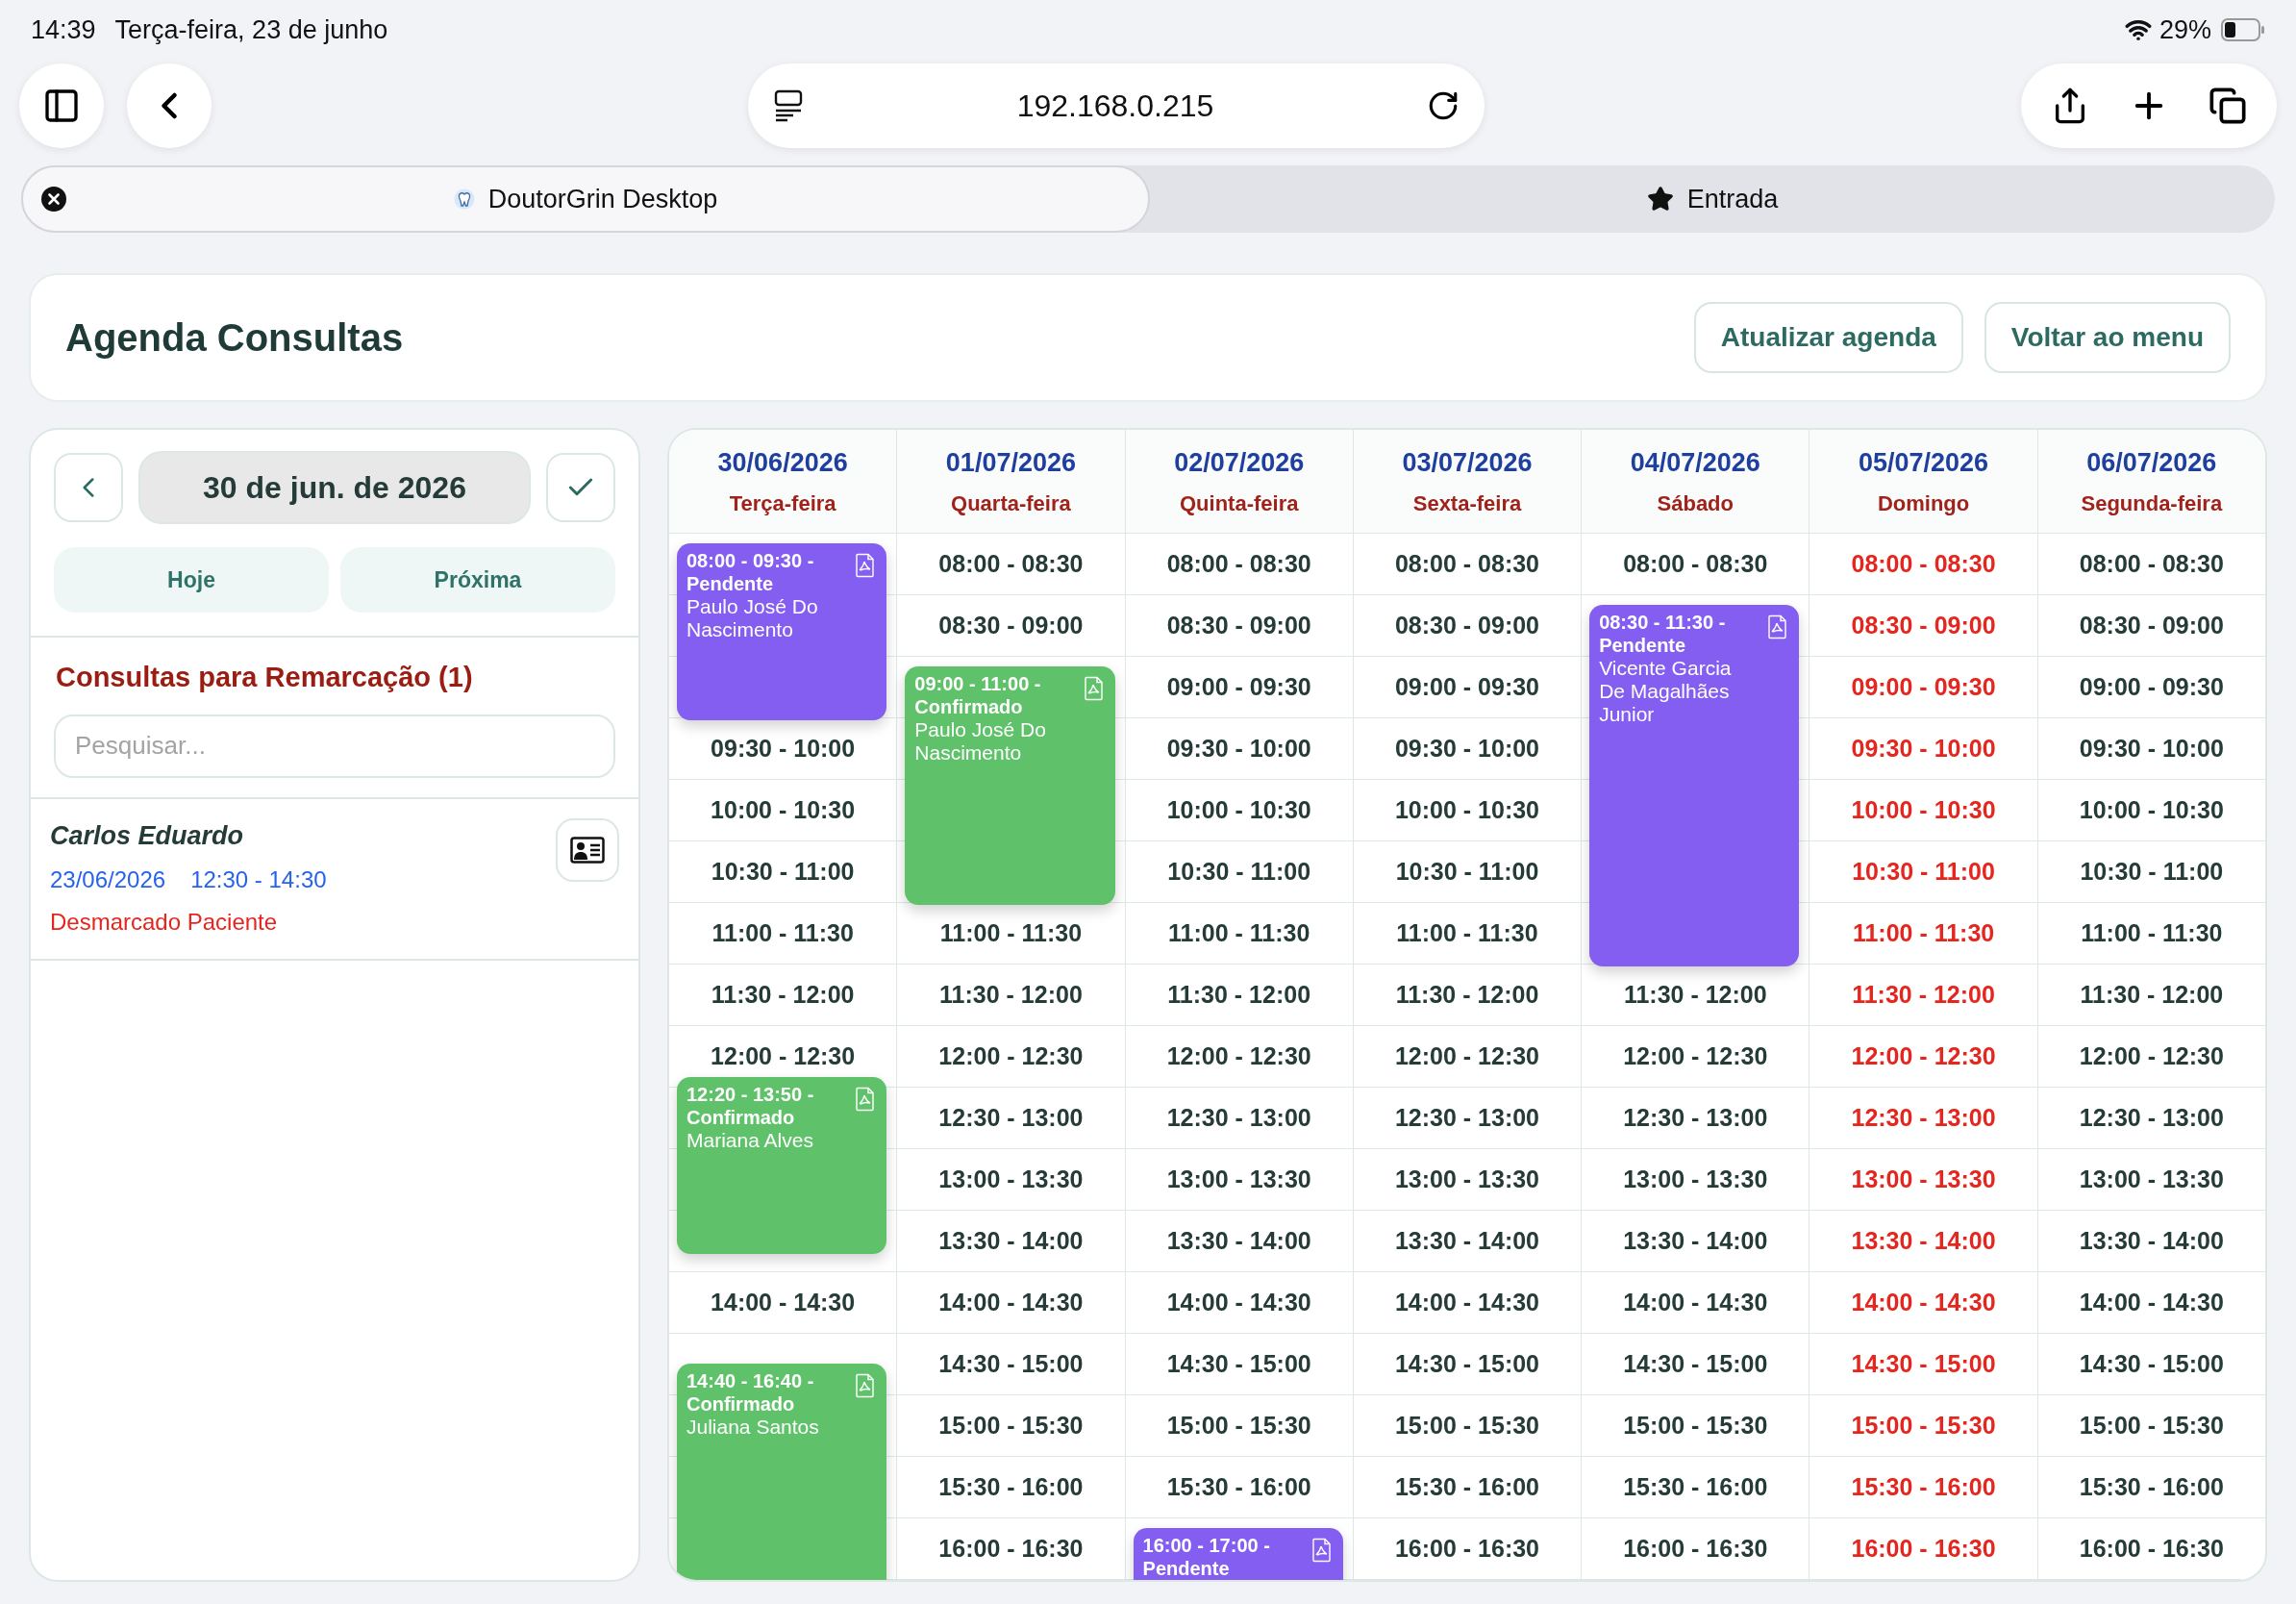  I want to click on close-tab-icon, so click(53, 199).